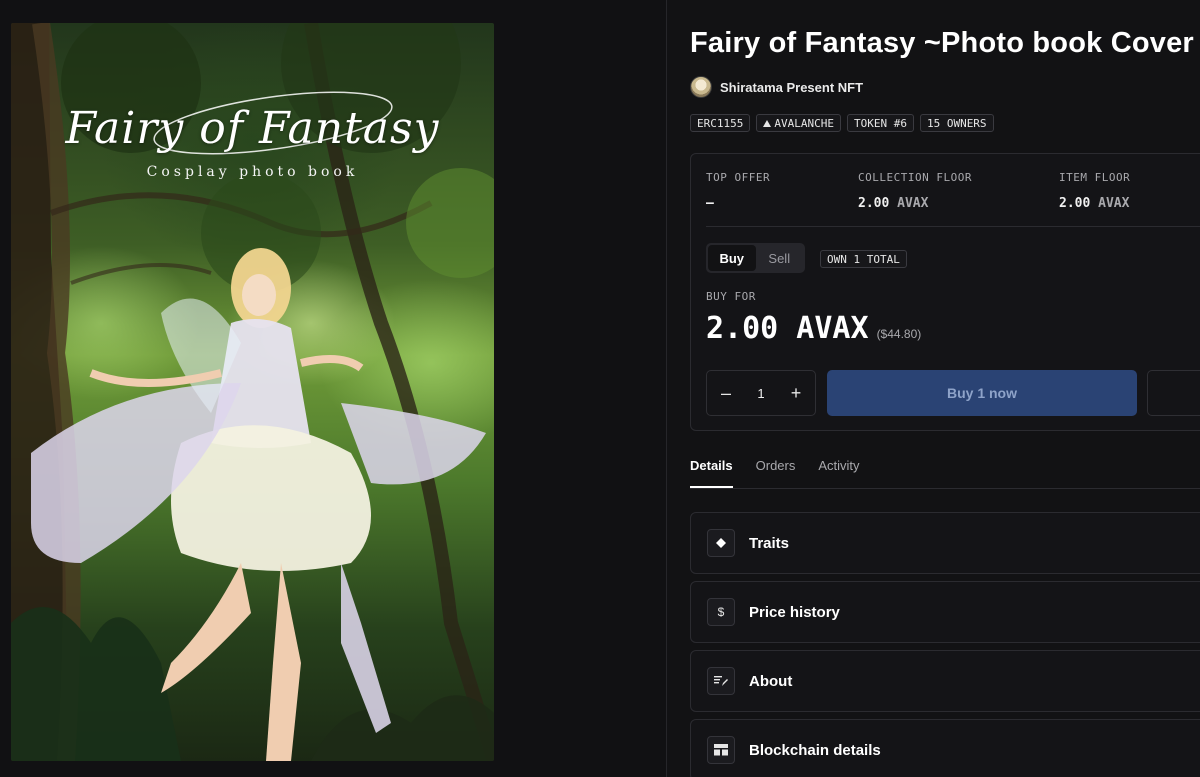 The width and height of the screenshot is (1200, 777). Describe the element at coordinates (953, 226) in the screenshot. I see `card-divider` at that location.